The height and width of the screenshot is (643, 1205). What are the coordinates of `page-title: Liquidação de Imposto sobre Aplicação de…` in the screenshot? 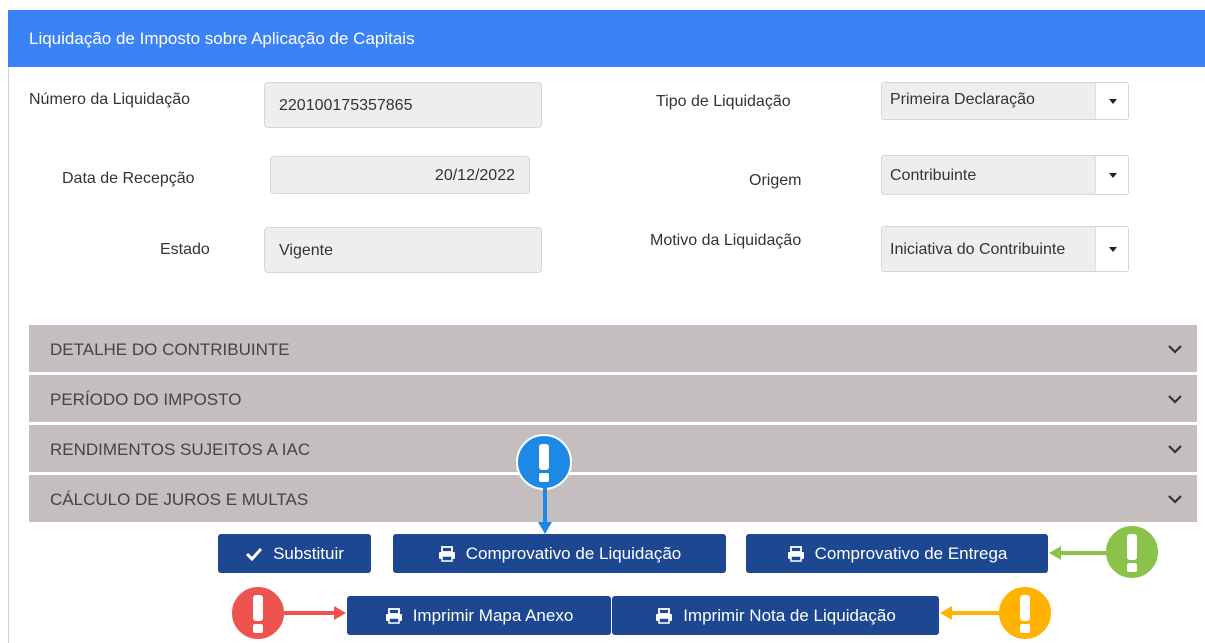 It's located at (222, 38).